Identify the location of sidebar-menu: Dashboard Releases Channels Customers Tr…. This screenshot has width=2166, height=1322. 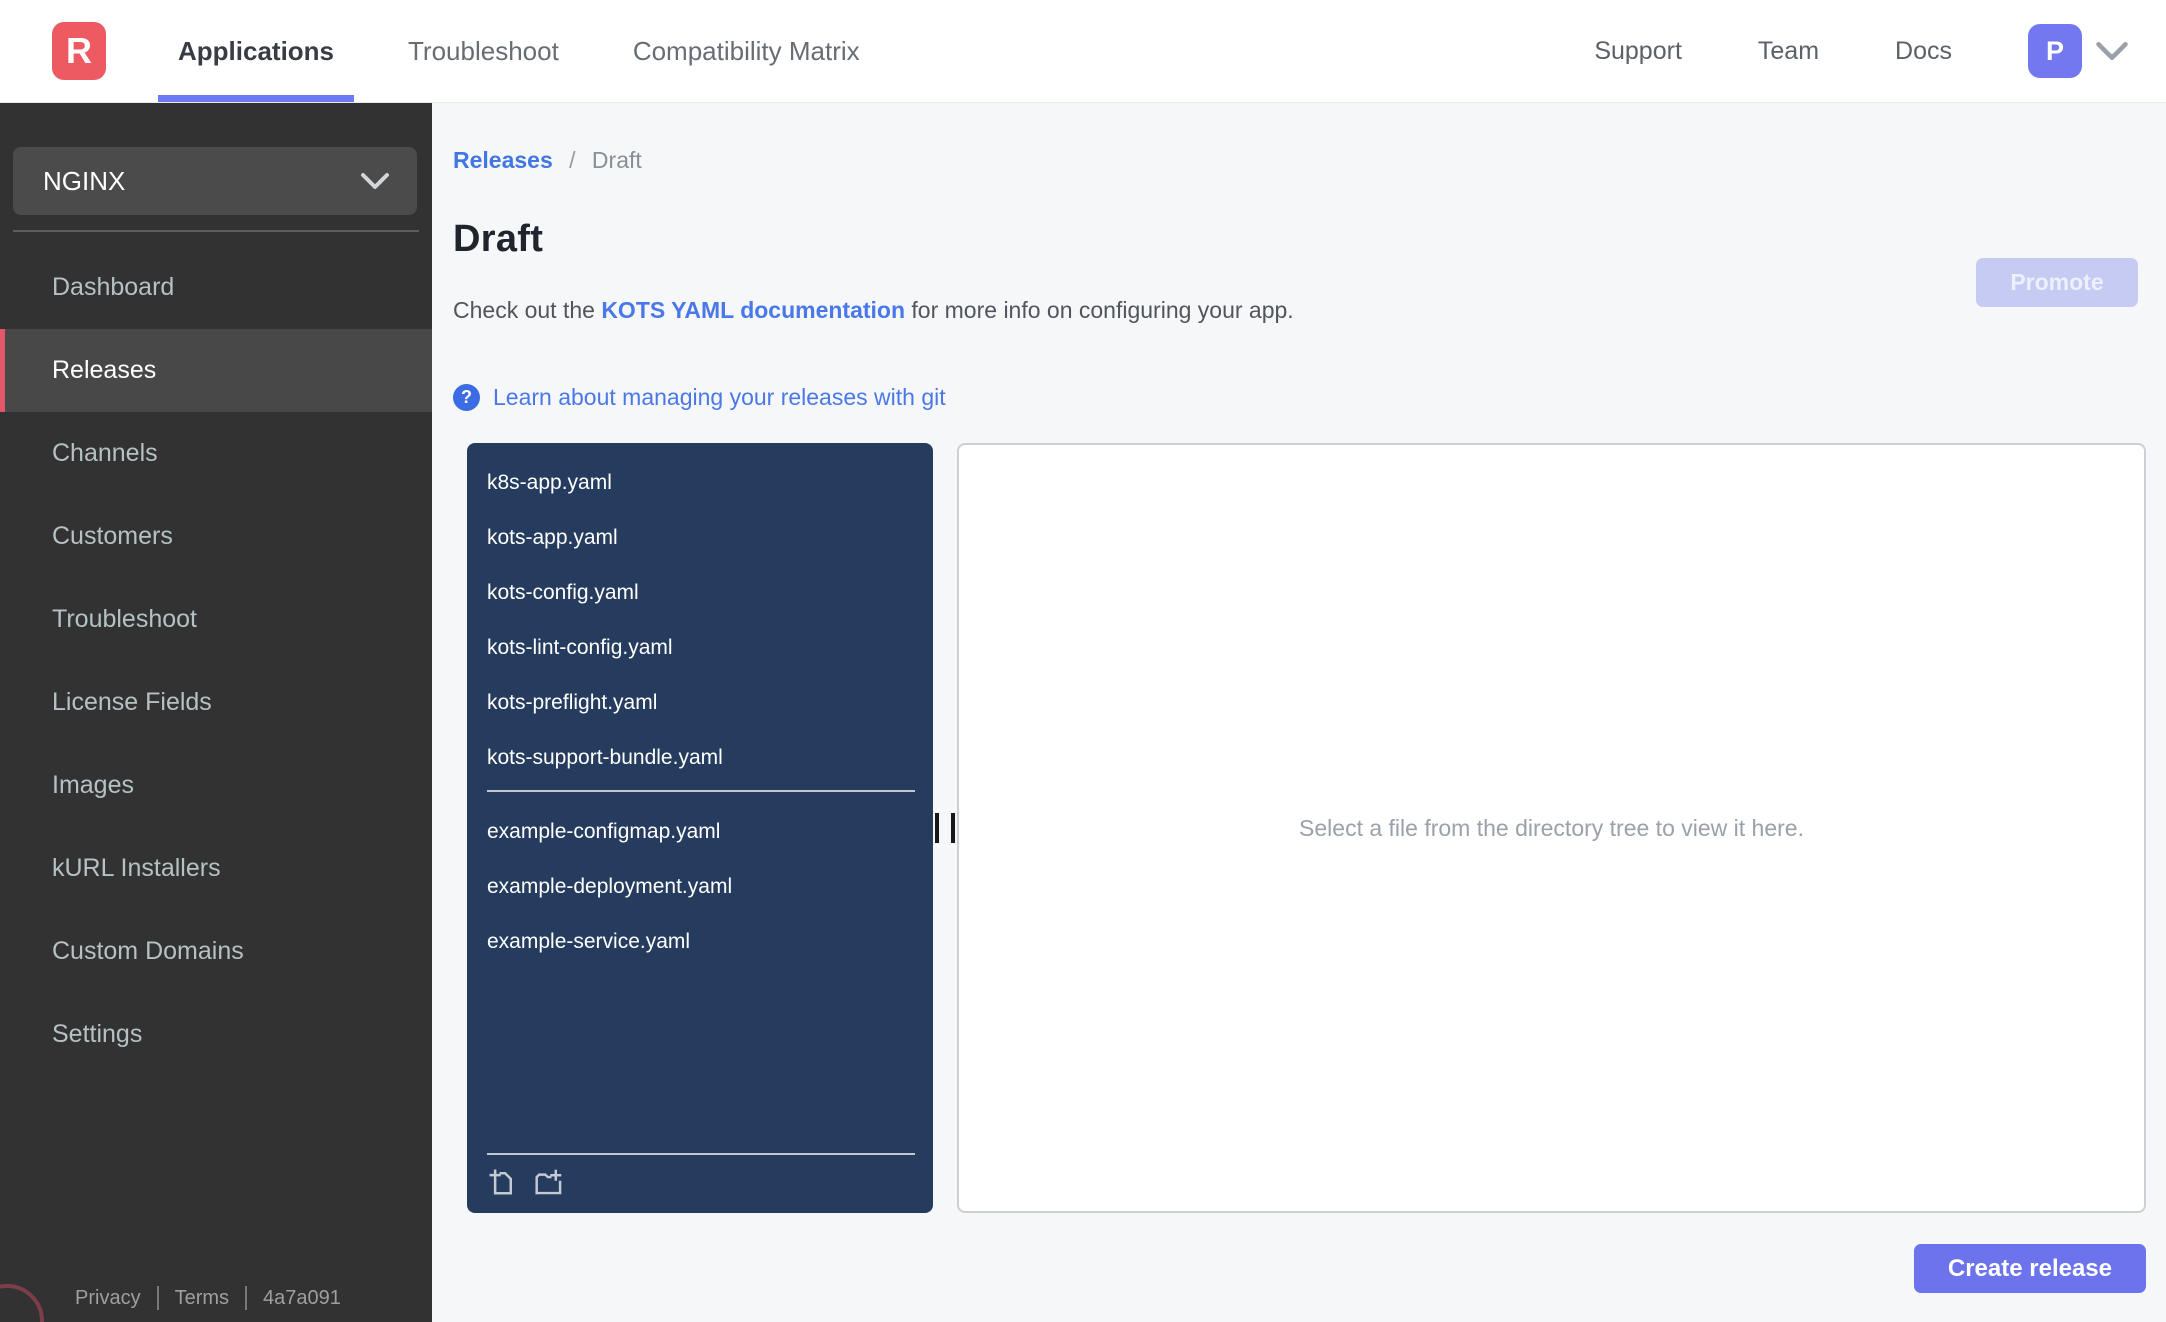
(216, 661).